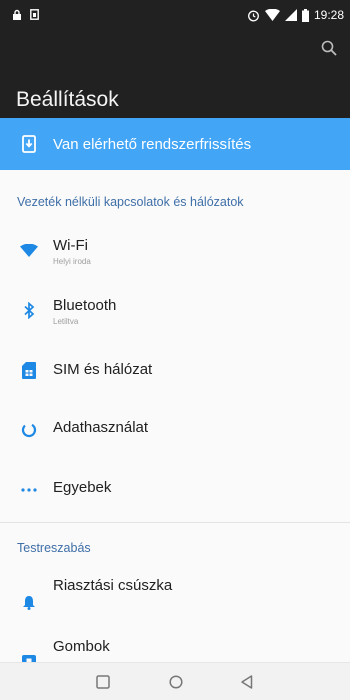  Describe the element at coordinates (29, 602) in the screenshot. I see `alert-slider-icon` at that location.